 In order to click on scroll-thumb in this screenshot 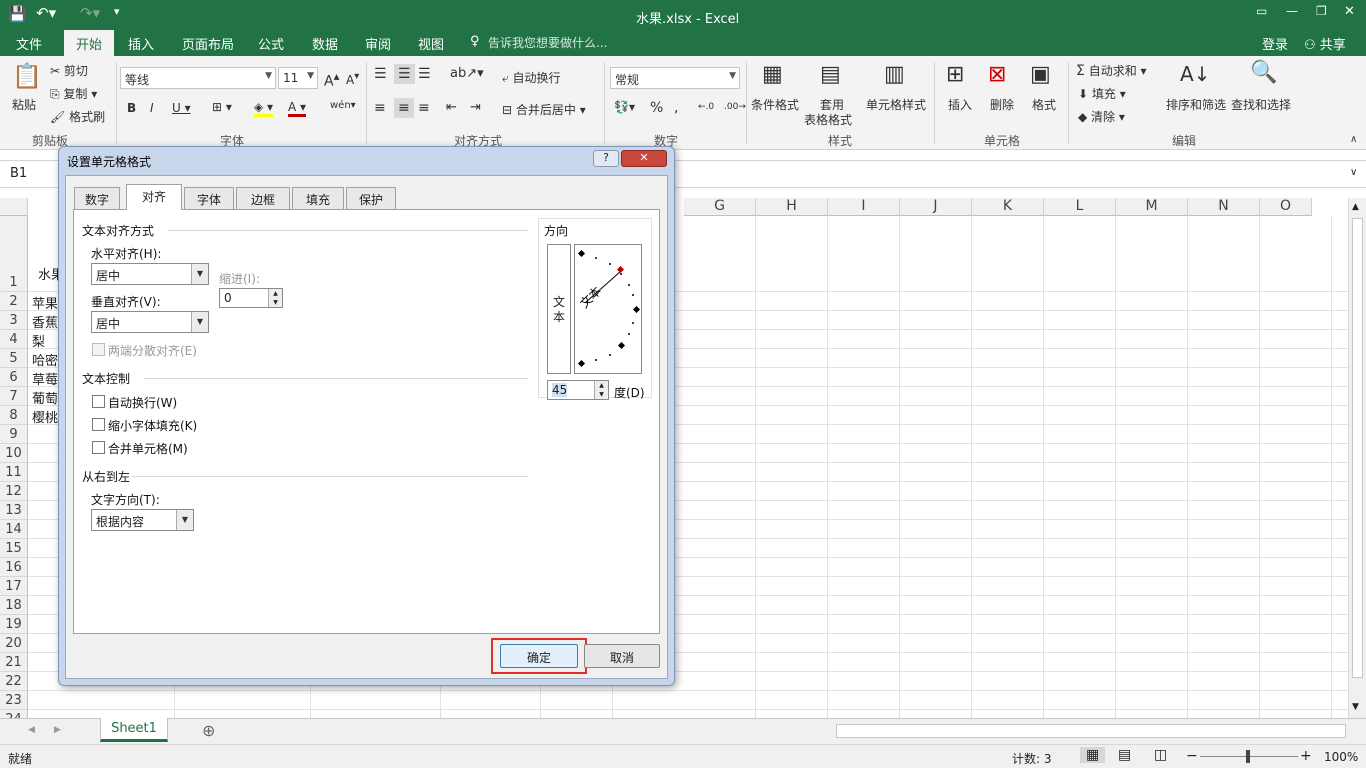, I will do `click(1357, 448)`.